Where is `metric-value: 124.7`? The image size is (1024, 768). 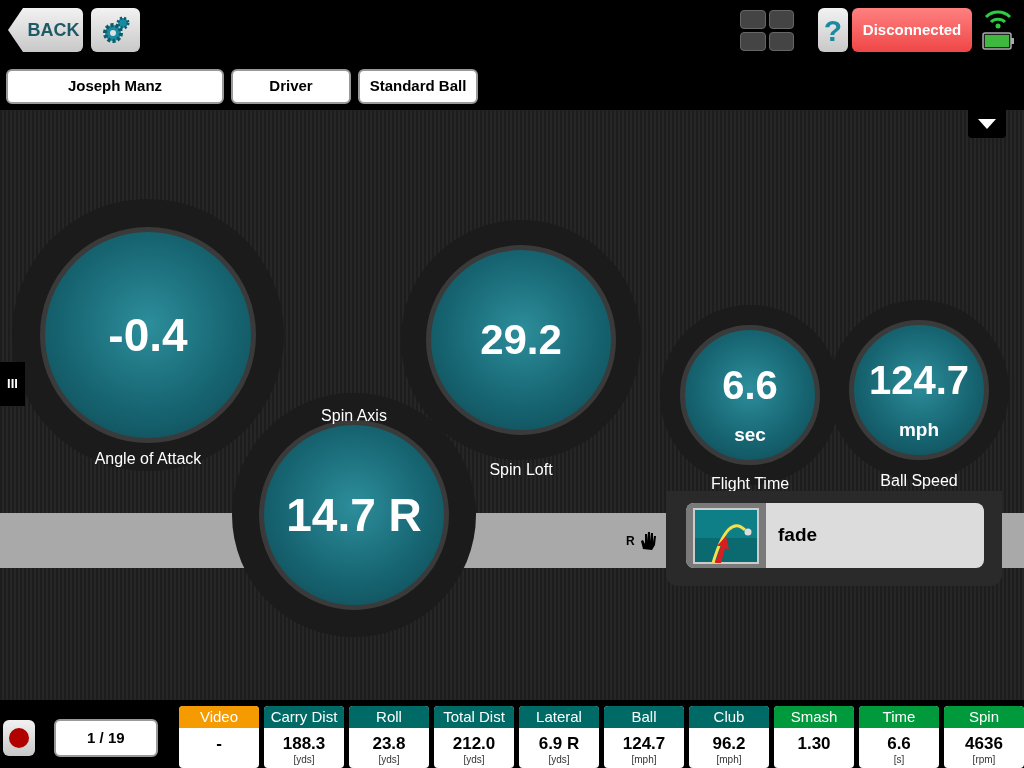
metric-value: 124.7 is located at coordinates (644, 743).